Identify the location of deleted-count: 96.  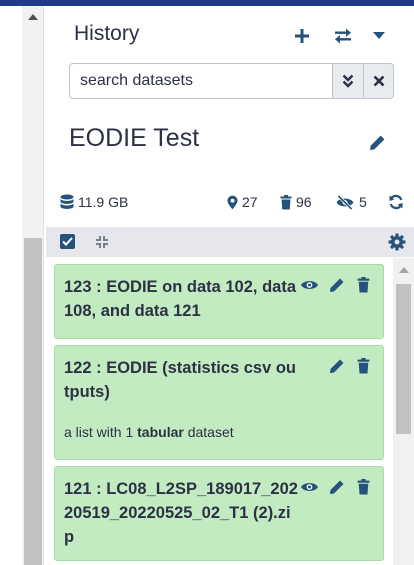
(304, 202).